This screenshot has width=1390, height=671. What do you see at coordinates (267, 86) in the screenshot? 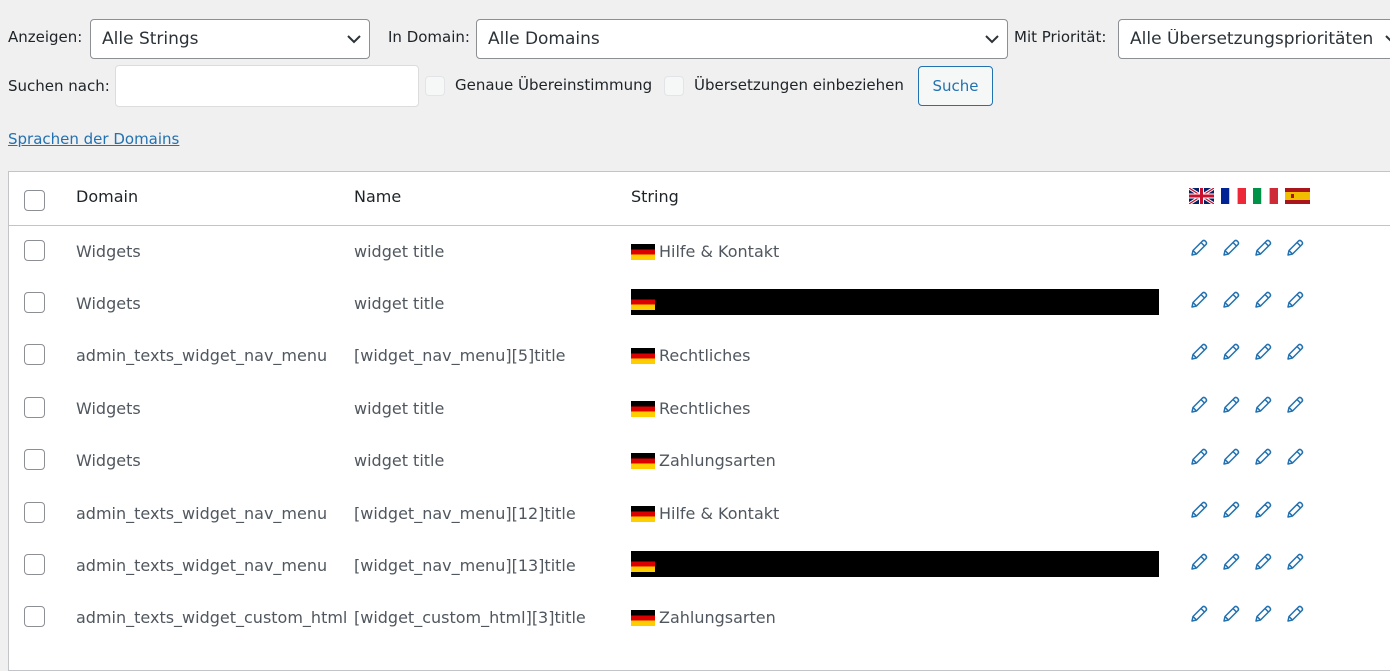
I see `search-input` at bounding box center [267, 86].